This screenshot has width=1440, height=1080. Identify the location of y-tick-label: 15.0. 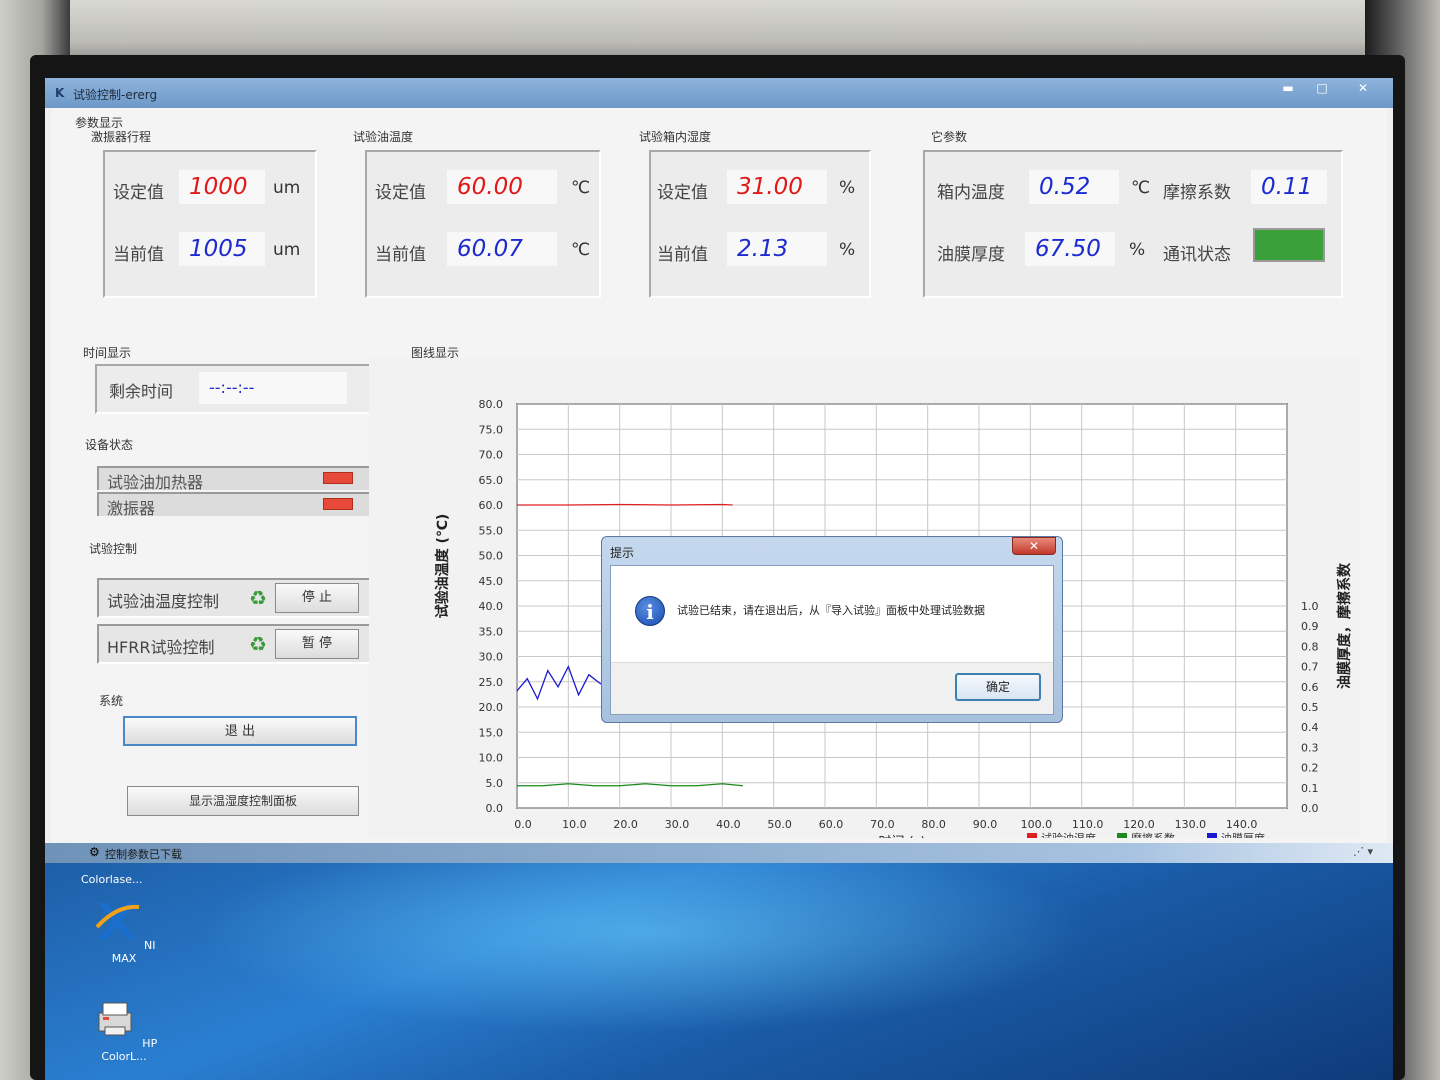
(491, 732).